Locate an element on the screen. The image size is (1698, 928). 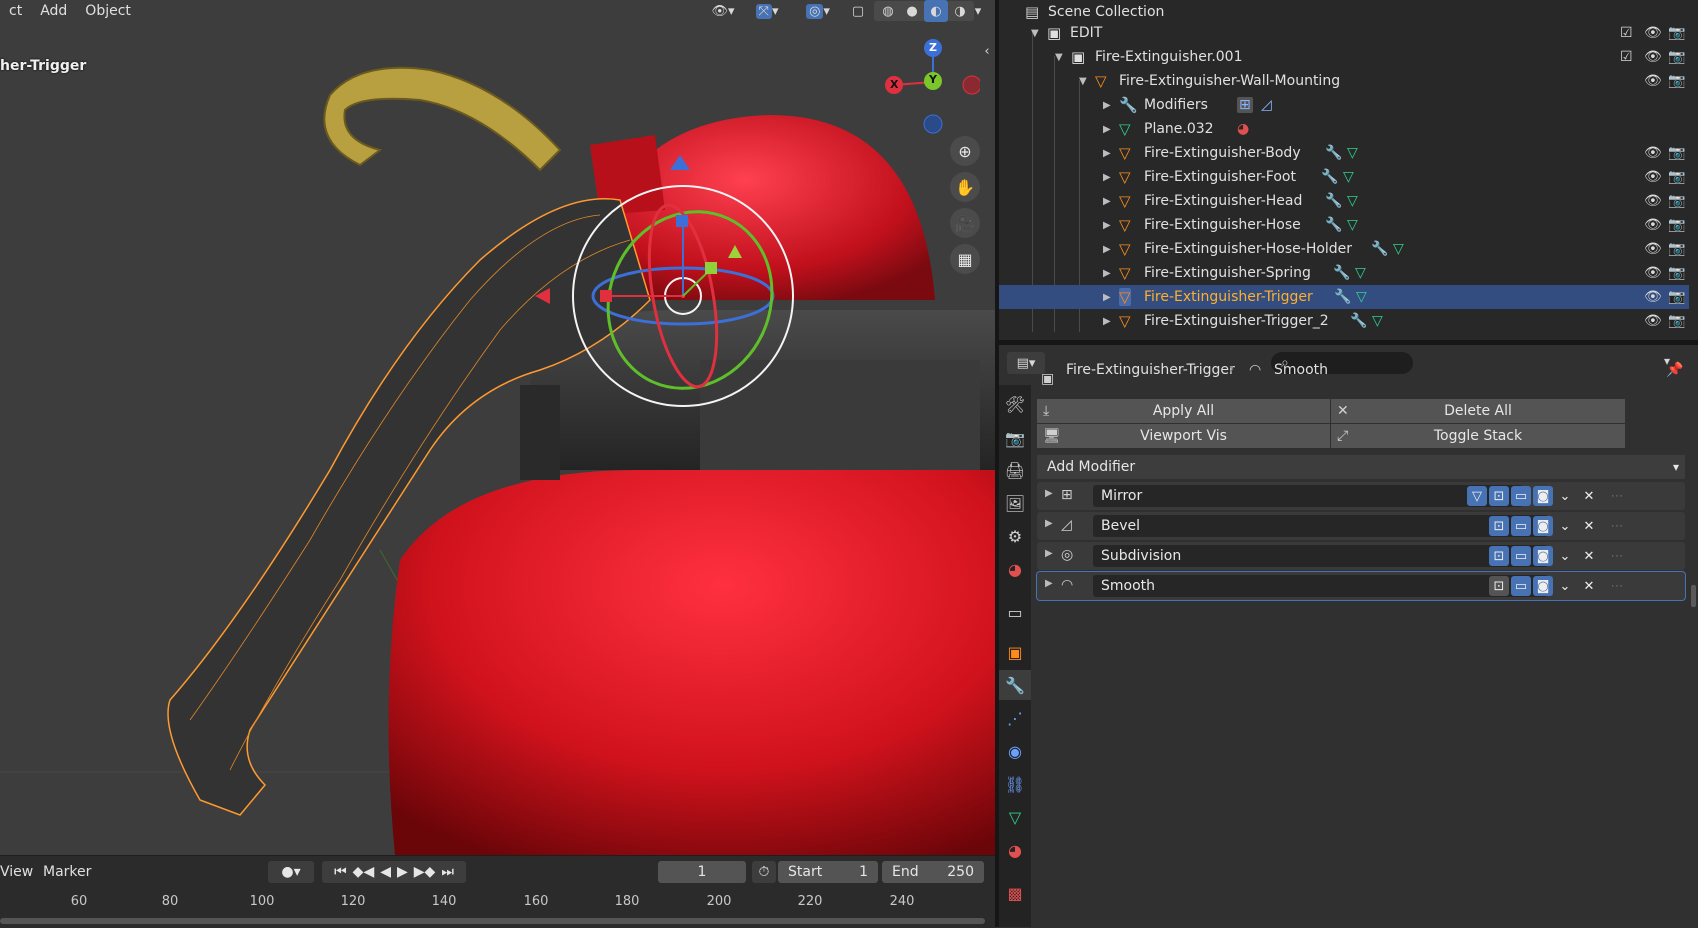
modifiers-row: ▶ 🔧 Modifiers ⊞ ◿ is located at coordinates (1344, 105).